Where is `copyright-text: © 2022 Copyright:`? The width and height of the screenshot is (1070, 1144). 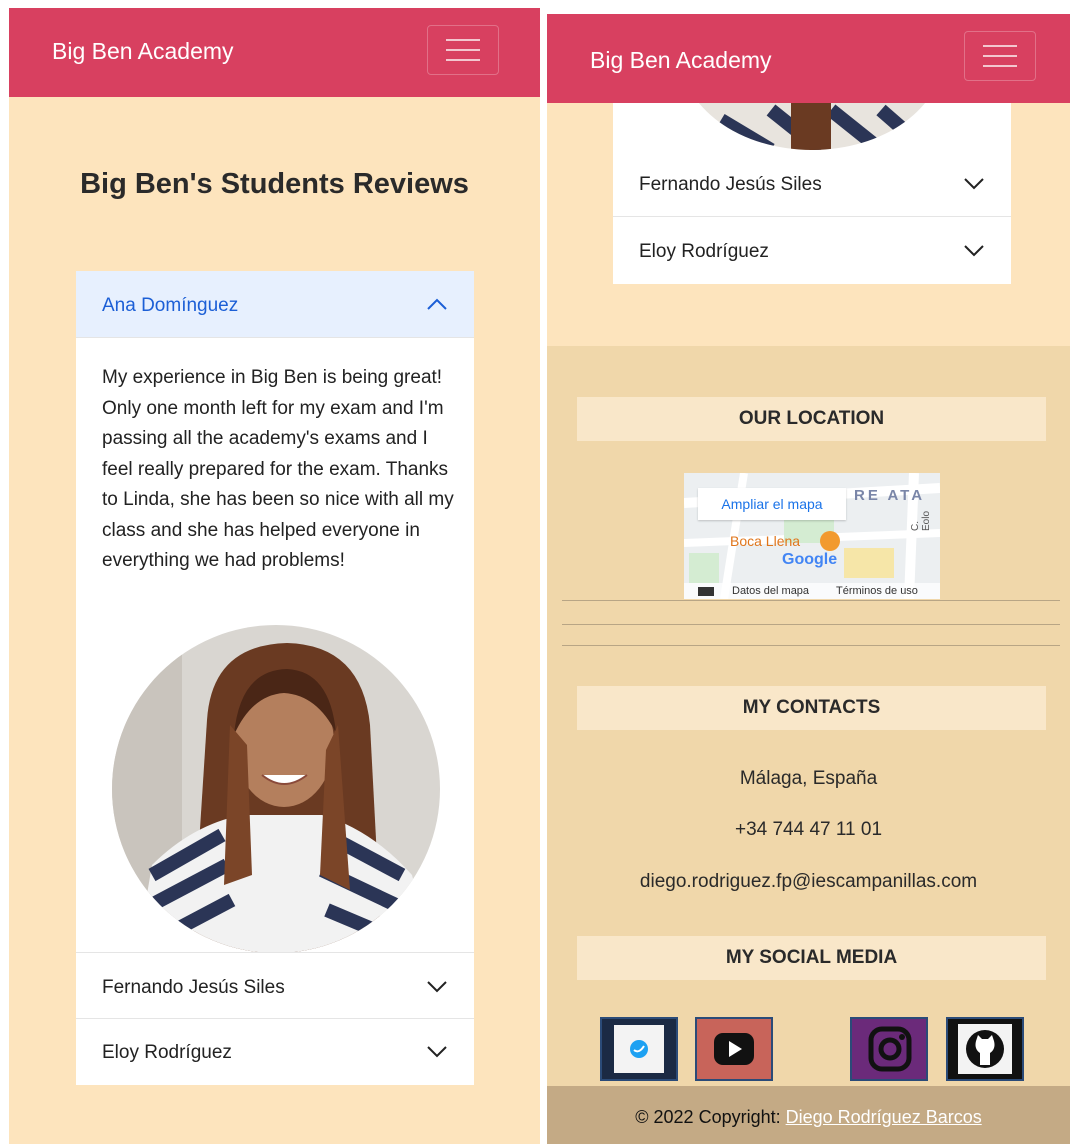
copyright-text: © 2022 Copyright: is located at coordinates (710, 1117).